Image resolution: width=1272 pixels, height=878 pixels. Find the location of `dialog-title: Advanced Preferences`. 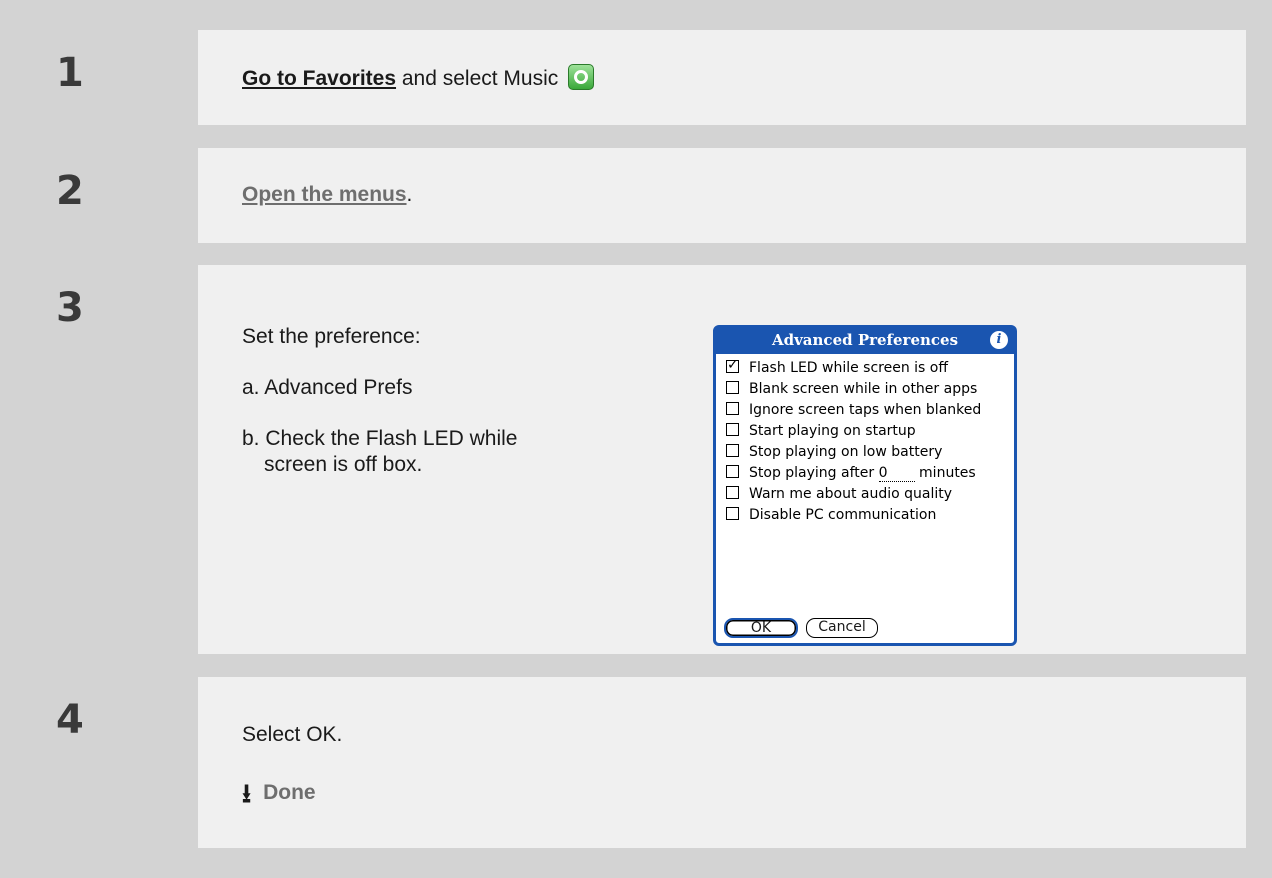

dialog-title: Advanced Preferences is located at coordinates (865, 340).